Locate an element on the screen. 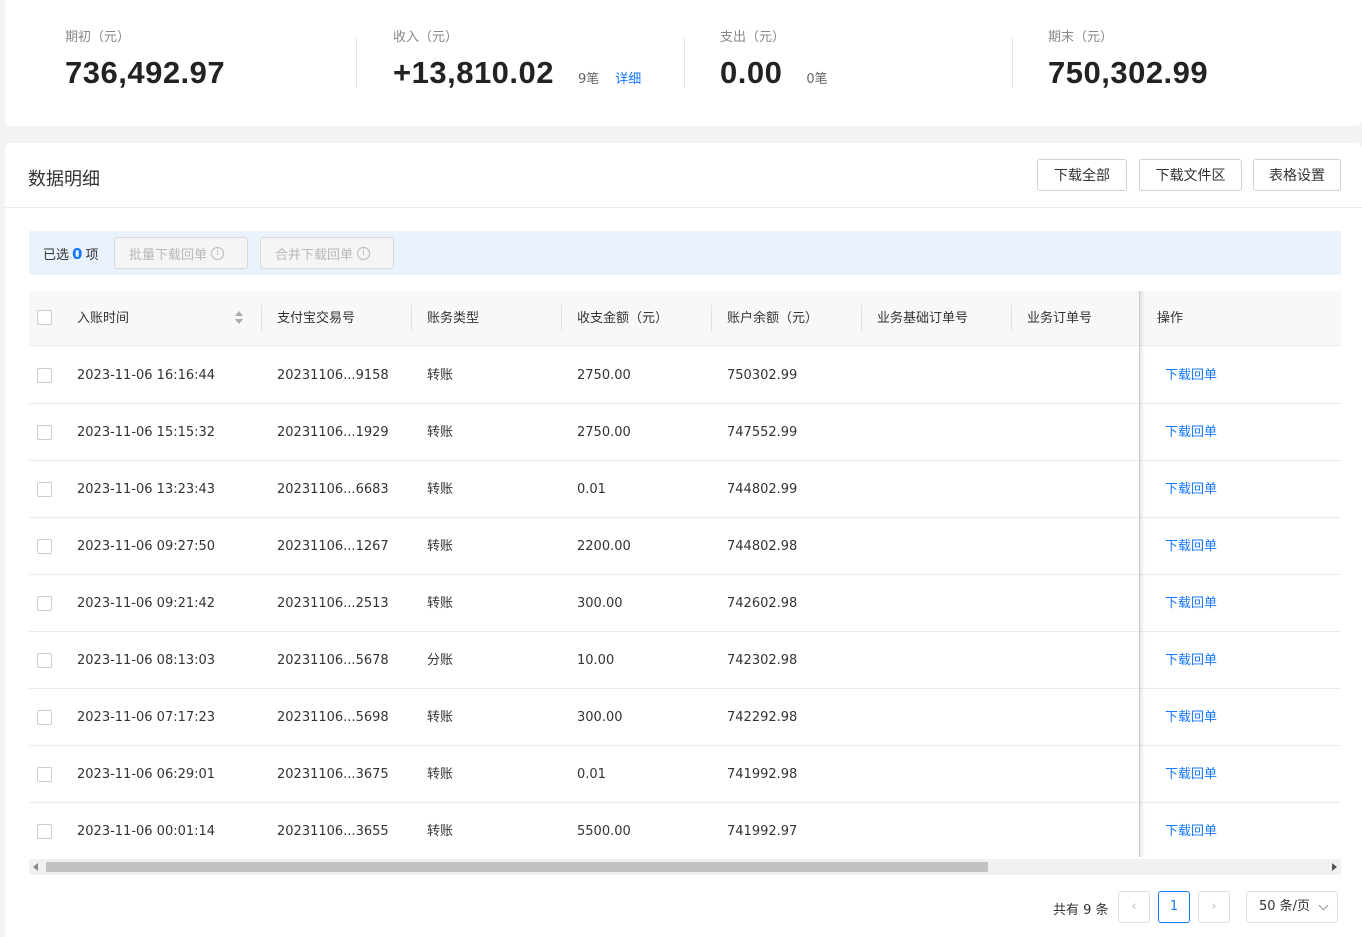 This screenshot has width=1362, height=937. stat-expense-label: 支出（元） is located at coordinates (753, 37).